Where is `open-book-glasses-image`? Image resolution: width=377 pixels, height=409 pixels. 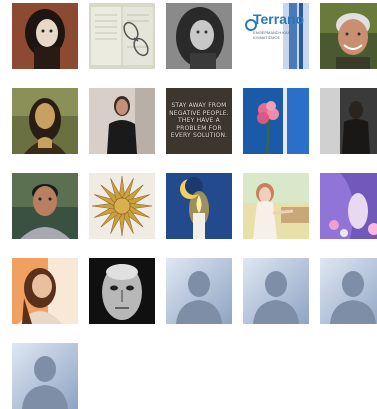
open-book-glasses-image is located at coordinates (122, 36).